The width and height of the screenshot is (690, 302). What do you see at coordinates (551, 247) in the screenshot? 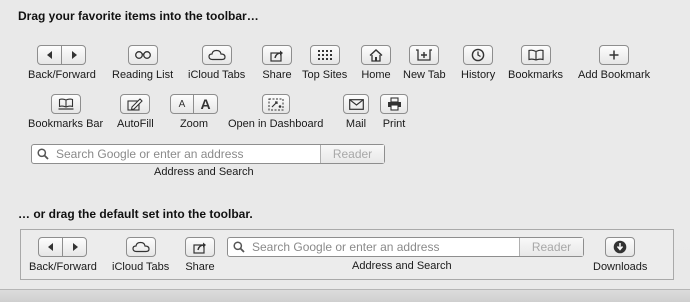
I see `default-reader-button: Reader` at bounding box center [551, 247].